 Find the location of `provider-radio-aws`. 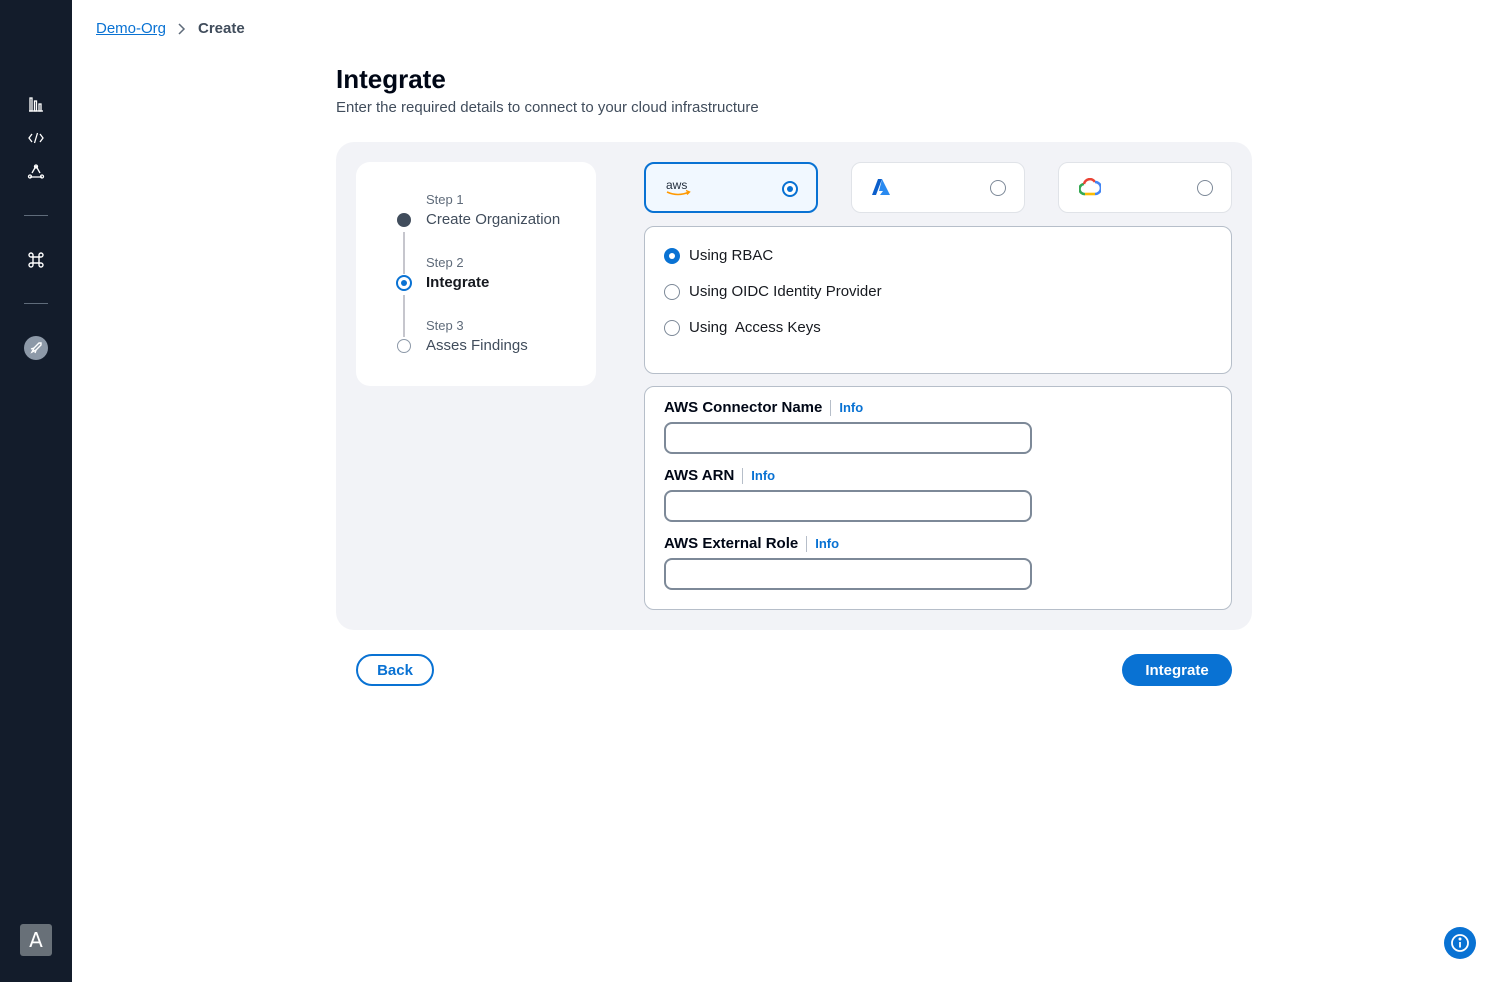

provider-radio-aws is located at coordinates (790, 189).